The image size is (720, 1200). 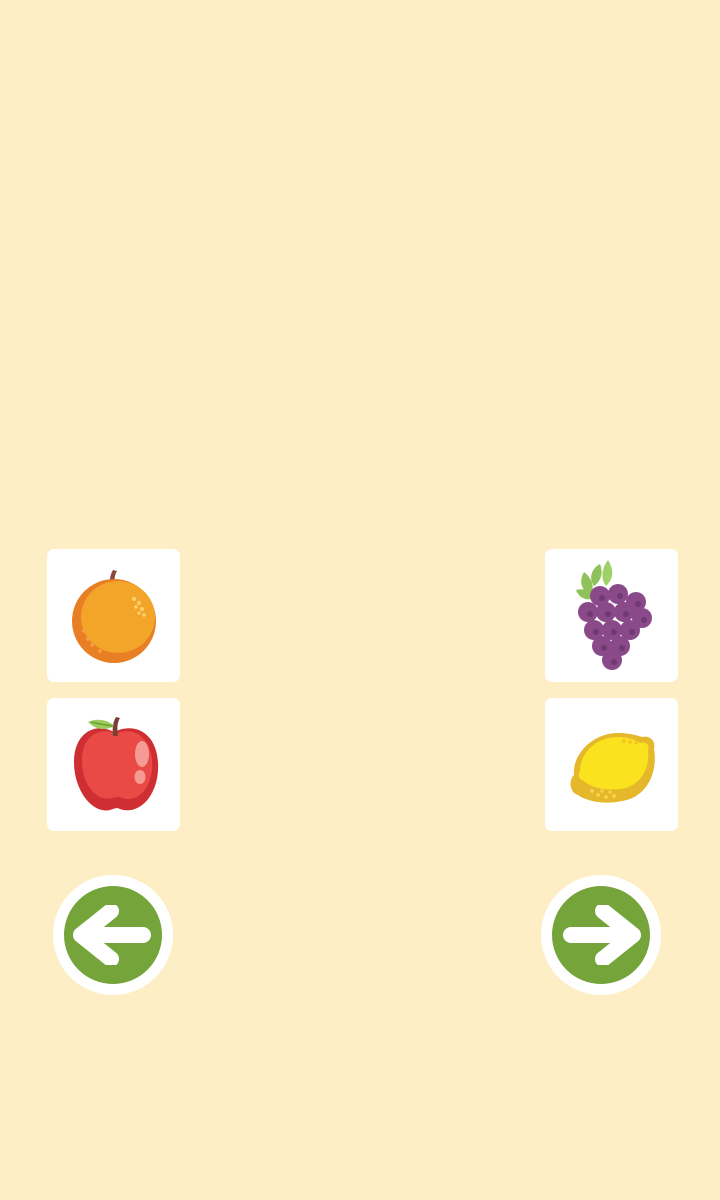 I want to click on arrow-right-icon, so click(x=602, y=935).